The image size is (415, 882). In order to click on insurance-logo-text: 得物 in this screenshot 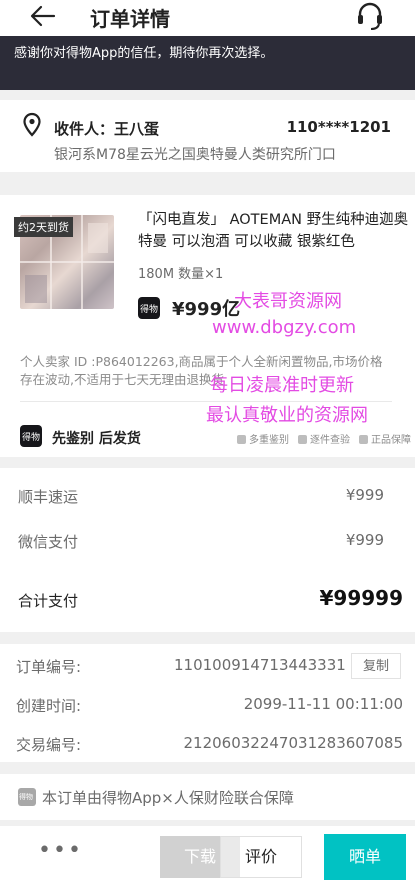, I will do `click(26, 797)`.